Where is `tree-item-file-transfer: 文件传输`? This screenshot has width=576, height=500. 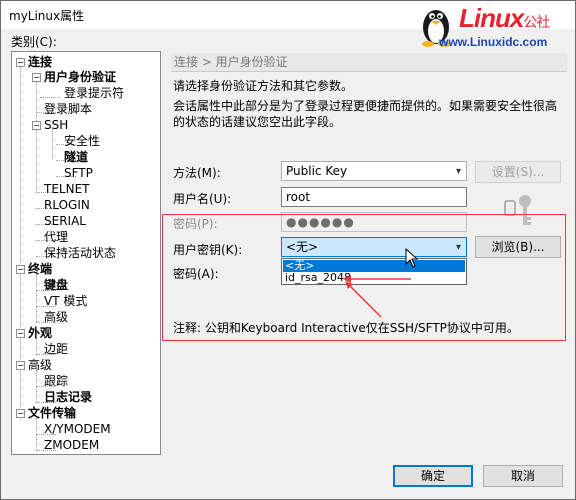
tree-item-file-transfer: 文件传输 is located at coordinates (52, 413).